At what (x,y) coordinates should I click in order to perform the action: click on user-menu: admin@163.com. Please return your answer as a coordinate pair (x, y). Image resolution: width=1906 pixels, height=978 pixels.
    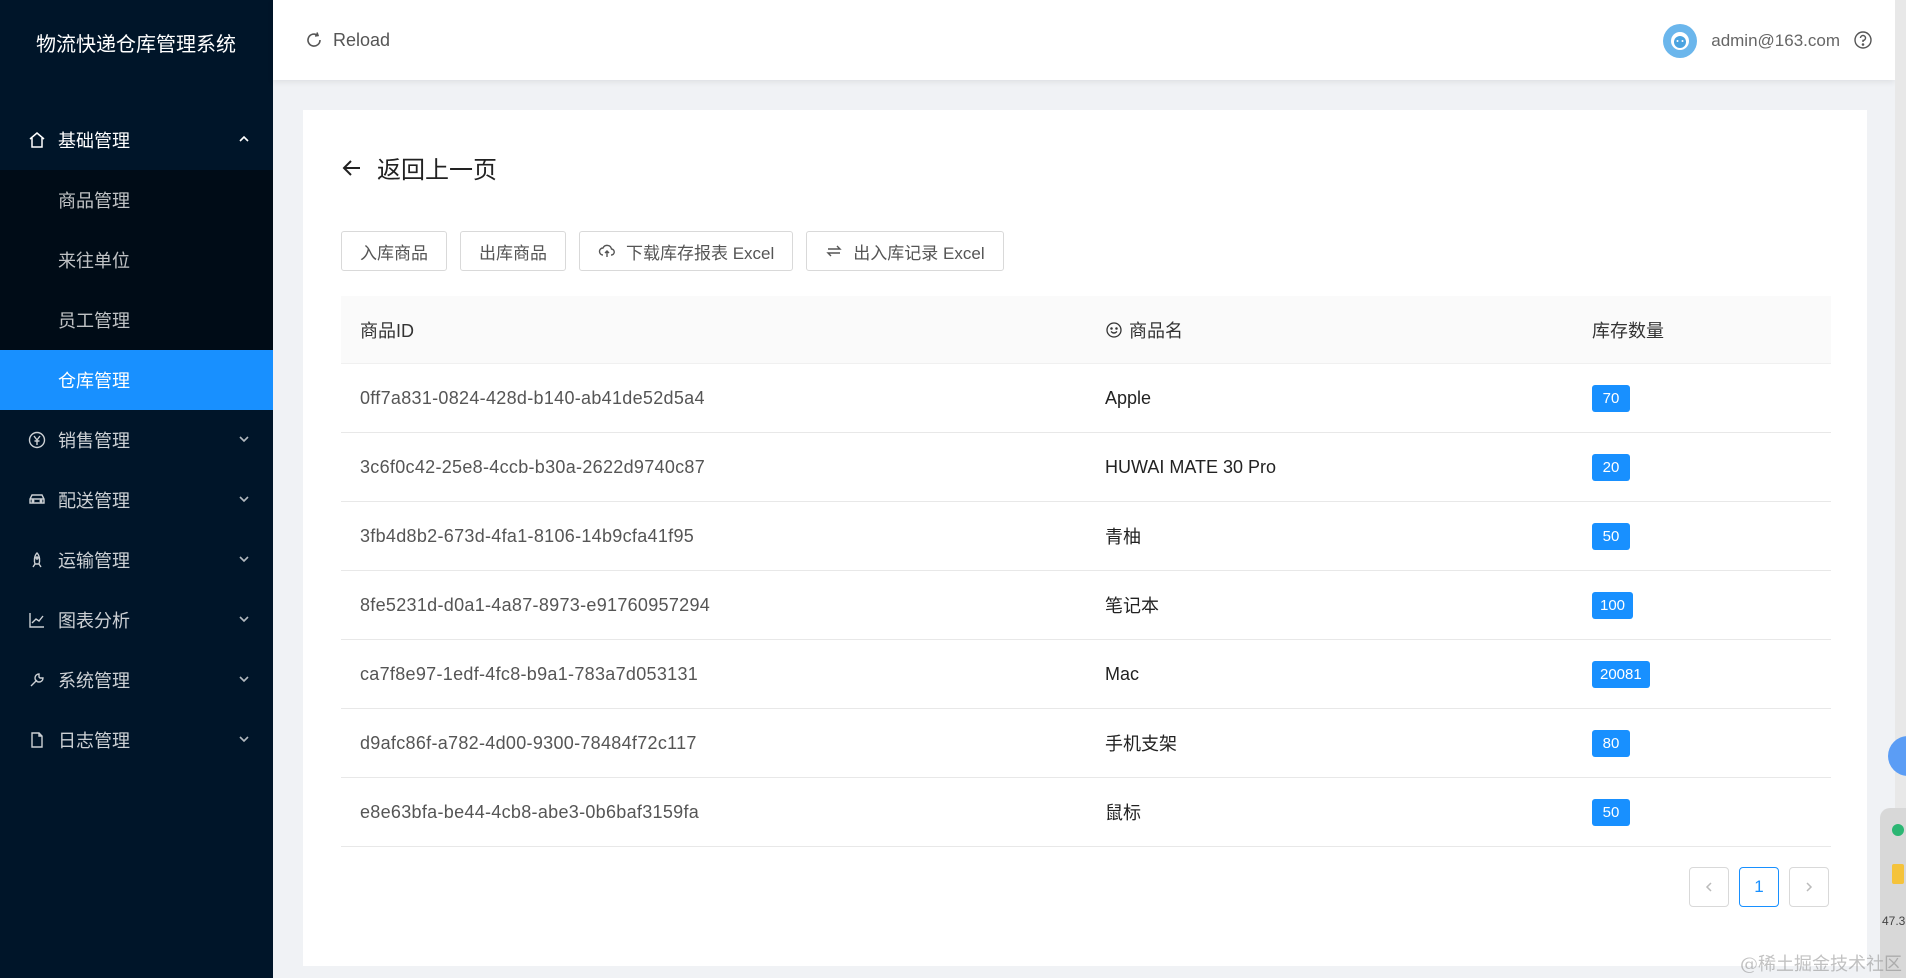
    Looking at the image, I should click on (1751, 41).